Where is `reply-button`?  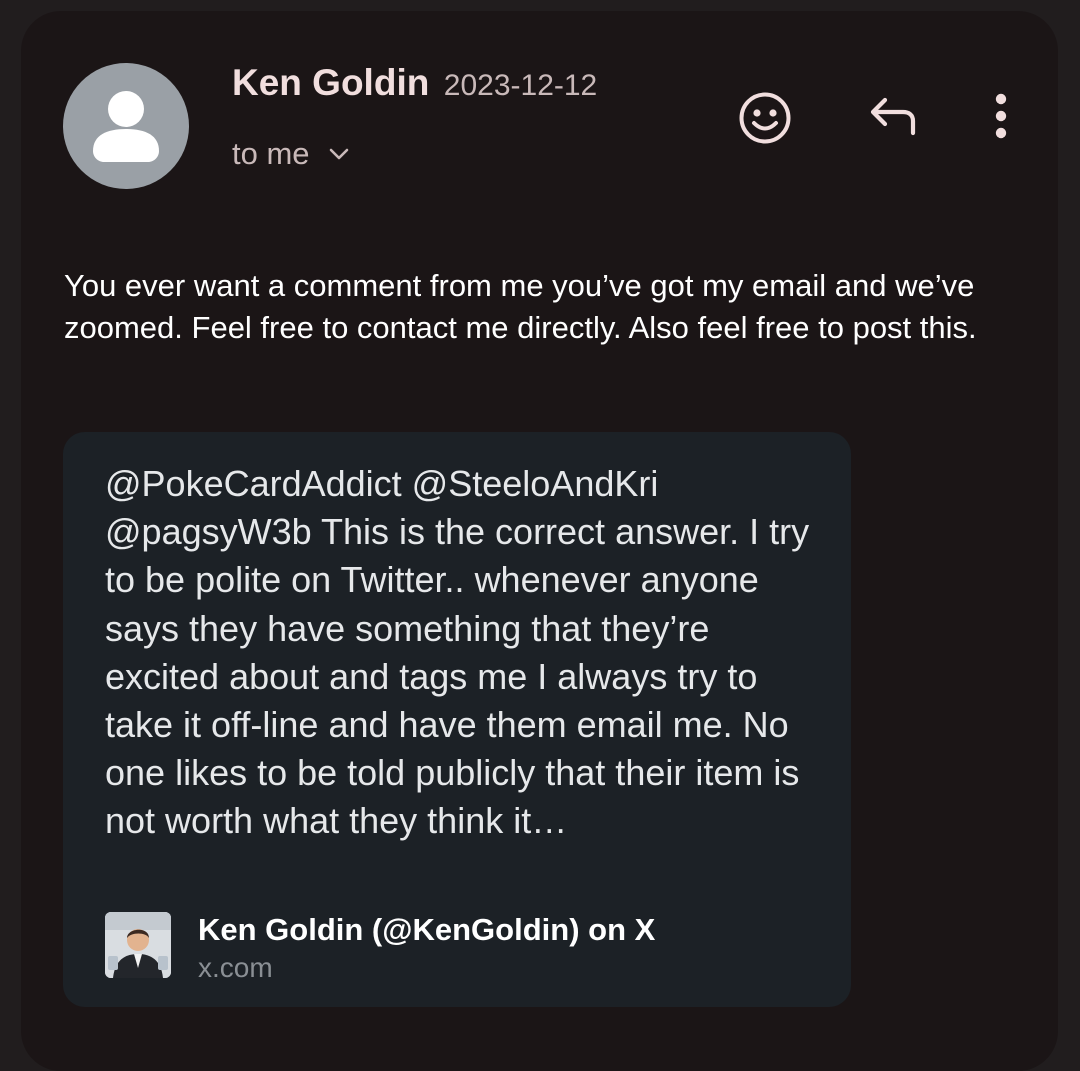 reply-button is located at coordinates (892, 117).